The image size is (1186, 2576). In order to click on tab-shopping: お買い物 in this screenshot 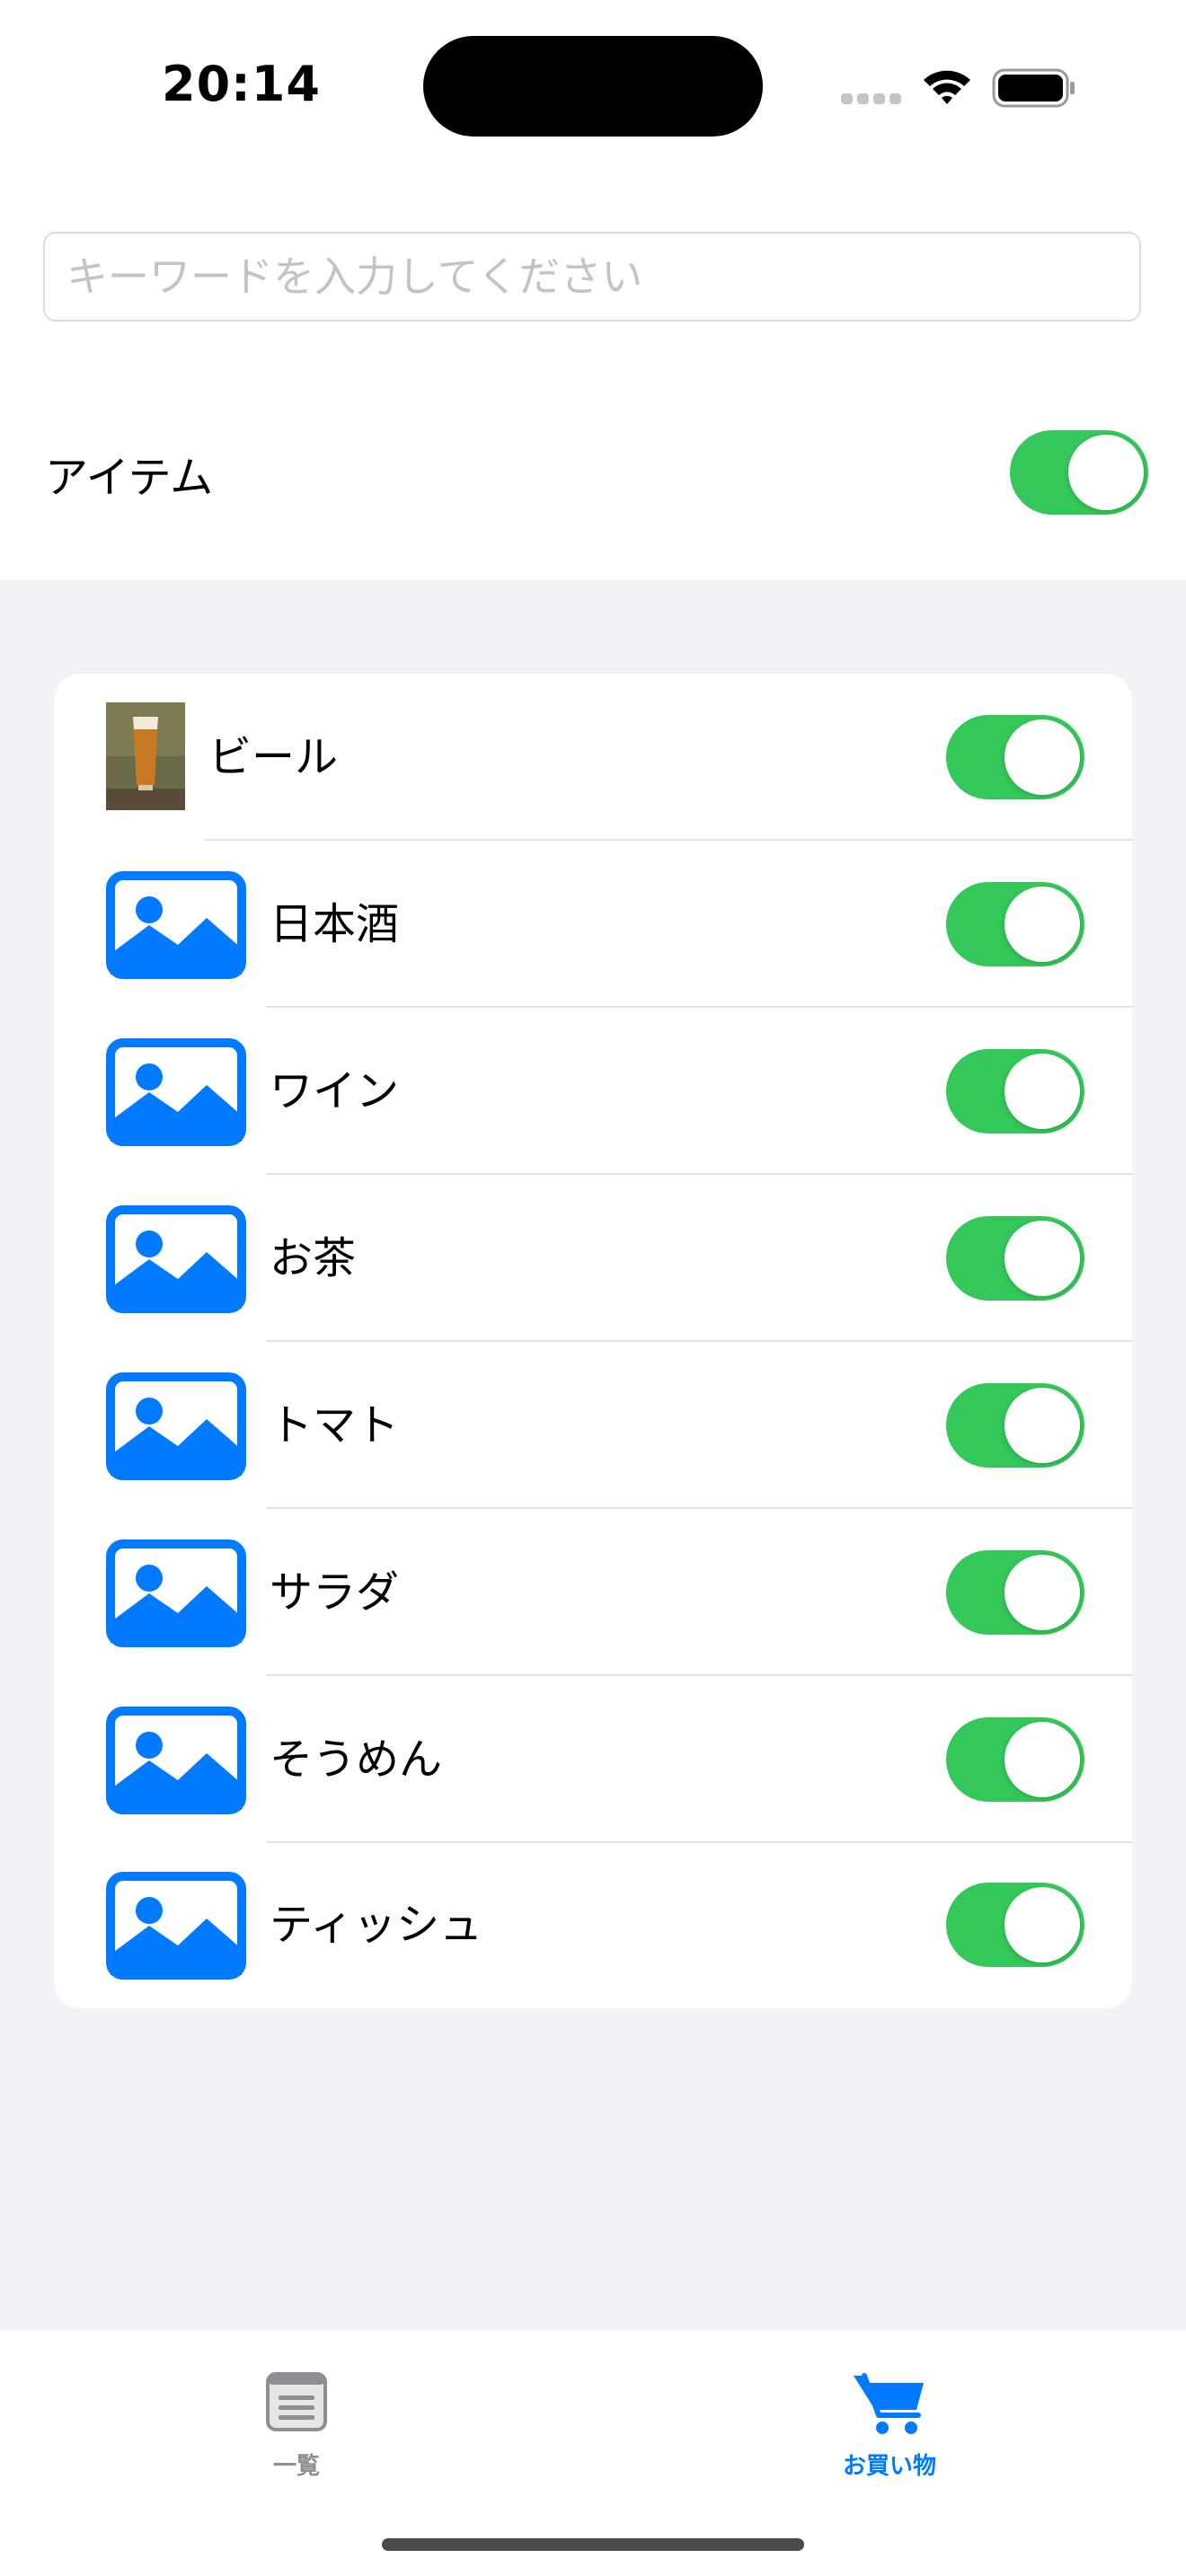, I will do `click(889, 2420)`.